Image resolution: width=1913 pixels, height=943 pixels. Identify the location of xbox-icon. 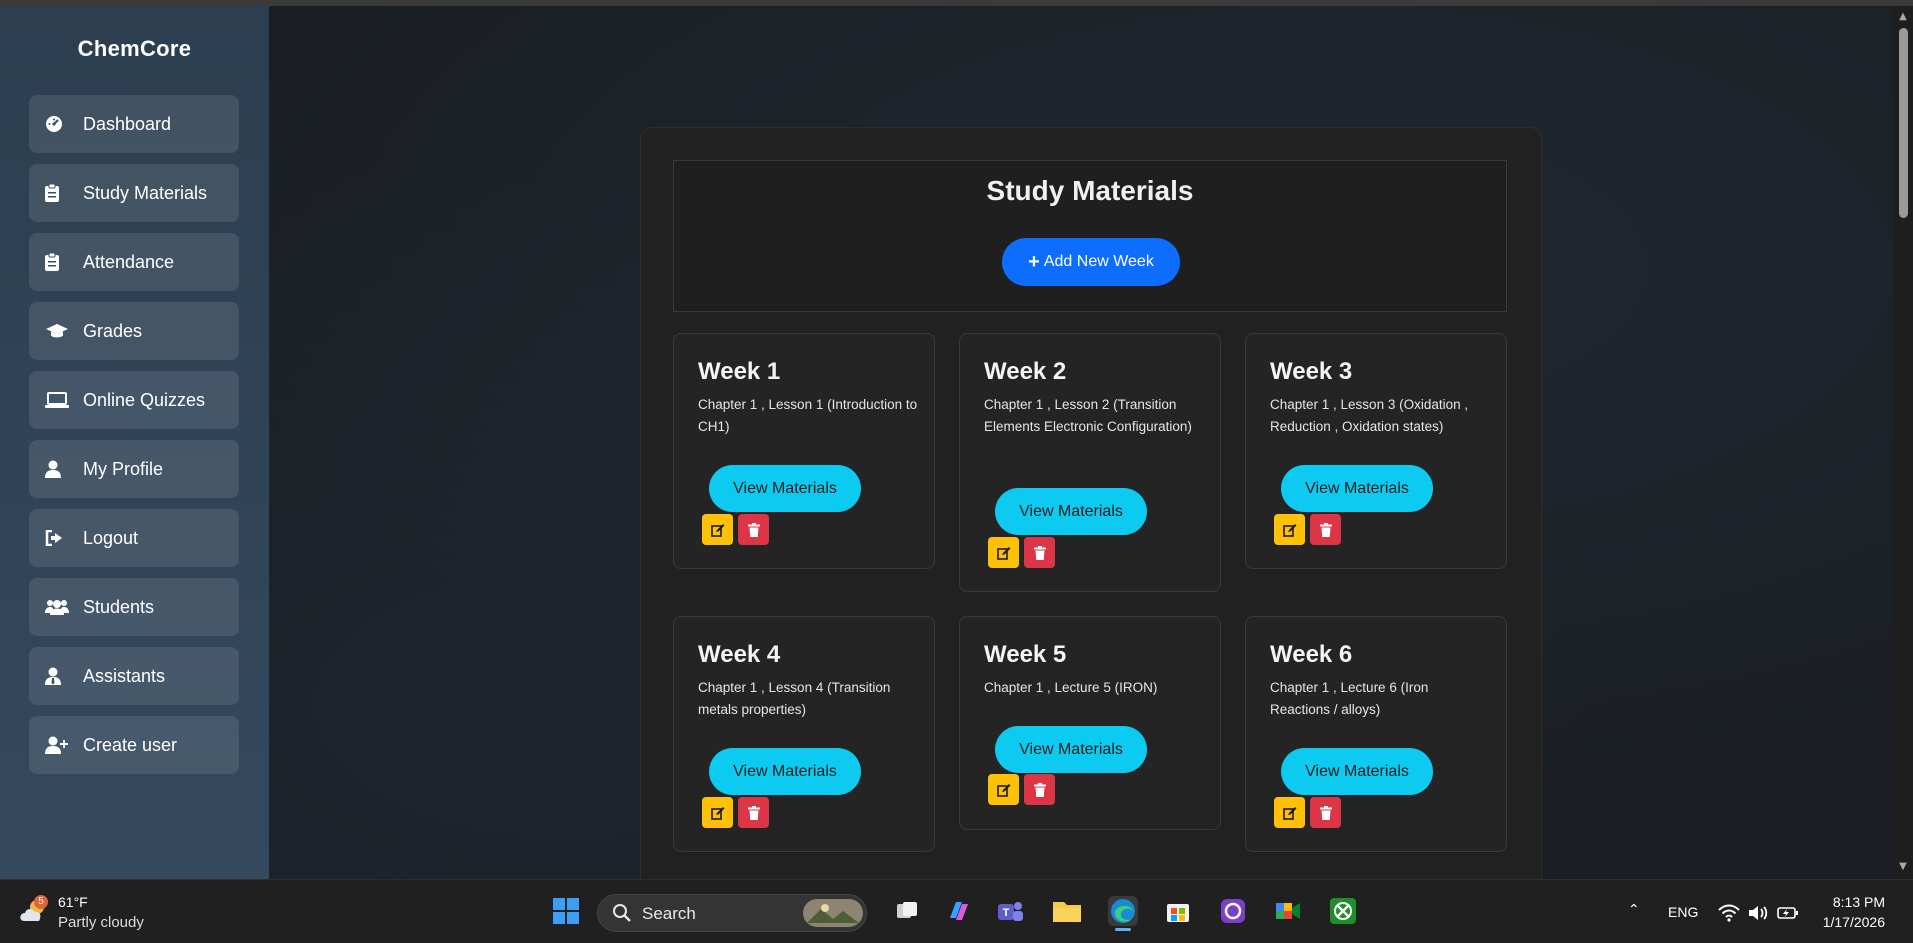
(1343, 911).